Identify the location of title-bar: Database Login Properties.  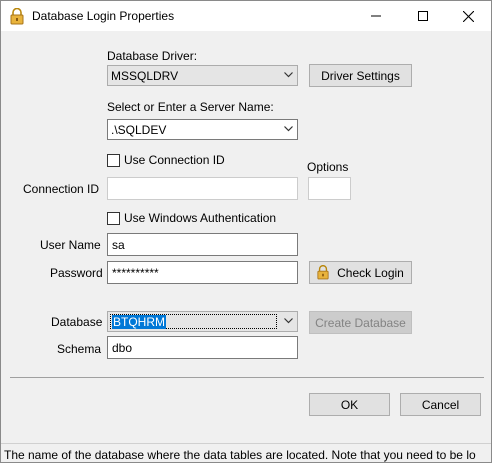
(246, 16).